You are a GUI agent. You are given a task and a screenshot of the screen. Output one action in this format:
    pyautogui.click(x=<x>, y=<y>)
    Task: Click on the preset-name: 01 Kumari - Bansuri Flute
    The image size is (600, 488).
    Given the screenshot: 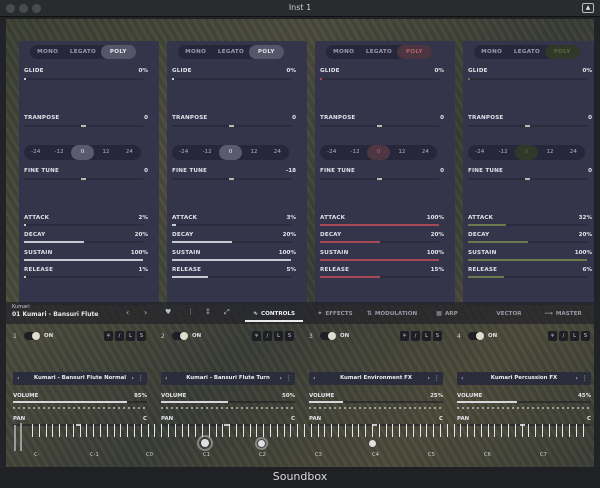 What is the action you would take?
    pyautogui.click(x=55, y=314)
    